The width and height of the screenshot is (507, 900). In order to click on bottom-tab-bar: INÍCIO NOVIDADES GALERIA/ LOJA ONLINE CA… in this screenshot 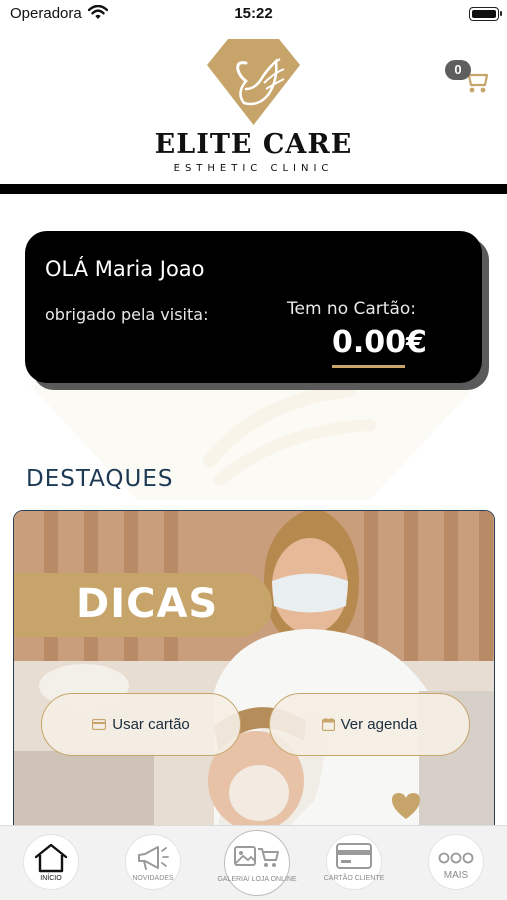, I will do `click(253, 862)`.